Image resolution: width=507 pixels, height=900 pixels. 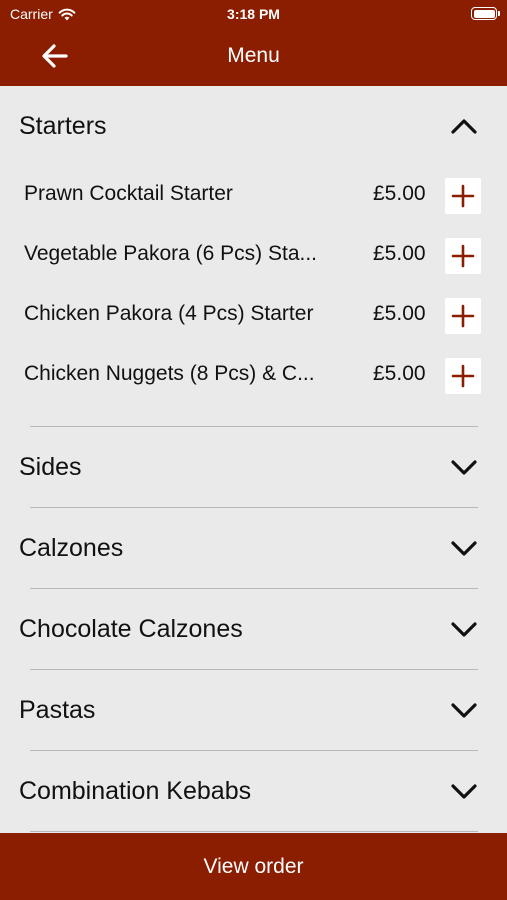 I want to click on section-label: Pastas, so click(x=57, y=710).